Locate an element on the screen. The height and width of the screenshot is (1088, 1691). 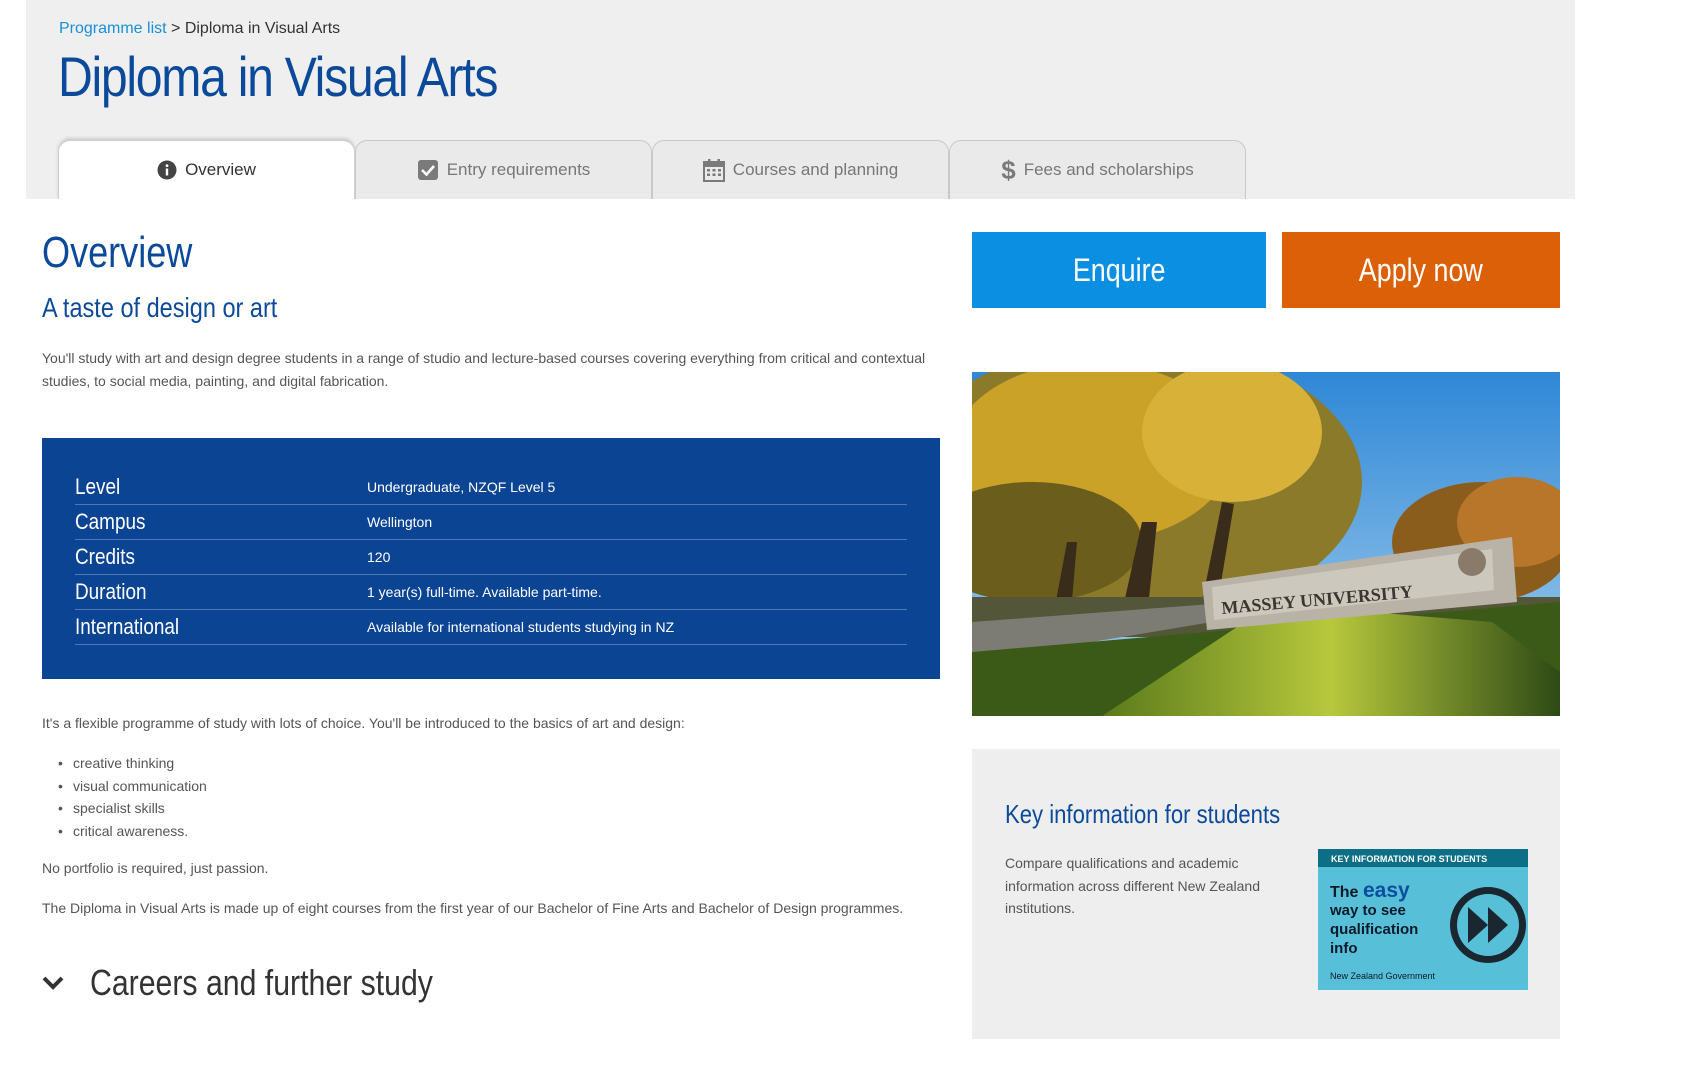
info-label: Credits is located at coordinates (105, 556).